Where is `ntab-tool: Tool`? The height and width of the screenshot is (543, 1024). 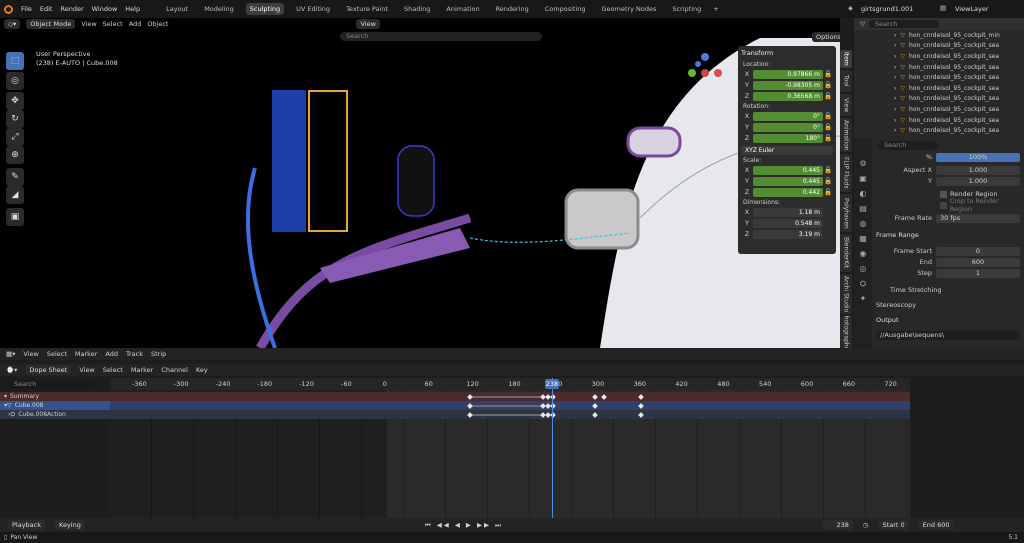 ntab-tool: Tool is located at coordinates (846, 81).